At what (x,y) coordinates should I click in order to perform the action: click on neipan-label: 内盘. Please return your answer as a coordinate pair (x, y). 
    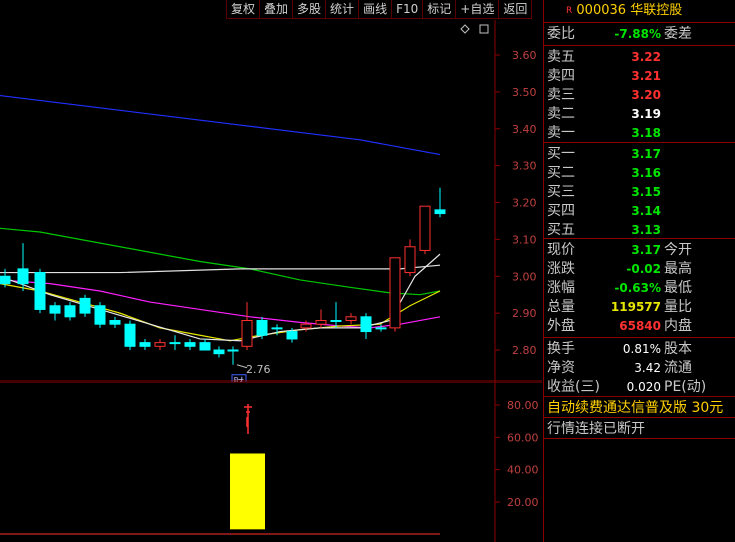
    Looking at the image, I should click on (678, 326).